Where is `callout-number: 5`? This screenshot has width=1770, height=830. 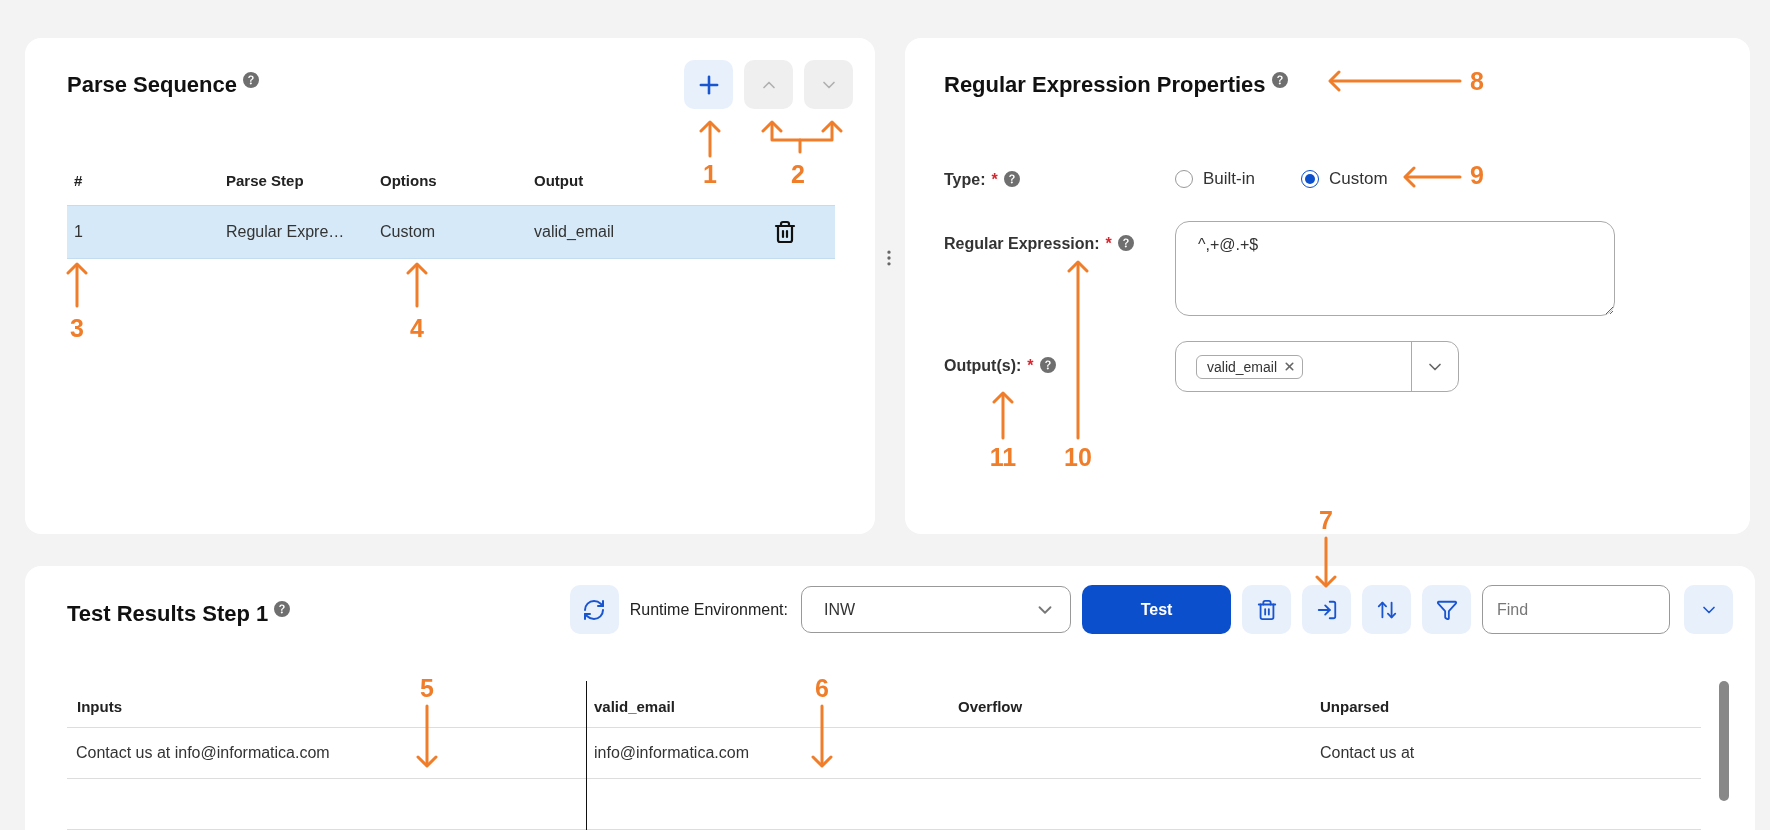 callout-number: 5 is located at coordinates (427, 688).